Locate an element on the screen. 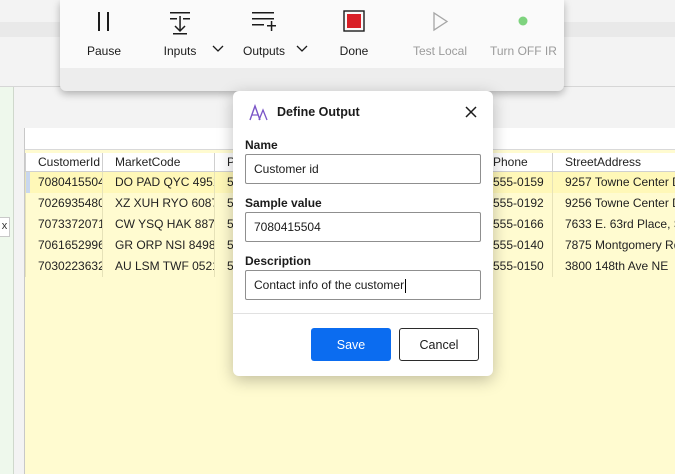 This screenshot has height=474, width=675. column-header-customerid: CustomerId is located at coordinates (64, 162).